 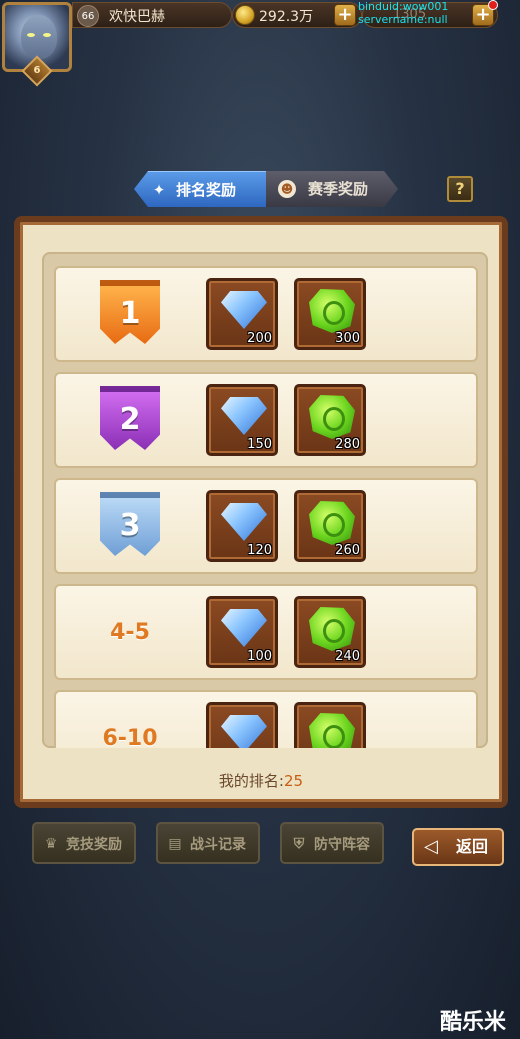 I want to click on rank-2-banner: 2, so click(x=130, y=418).